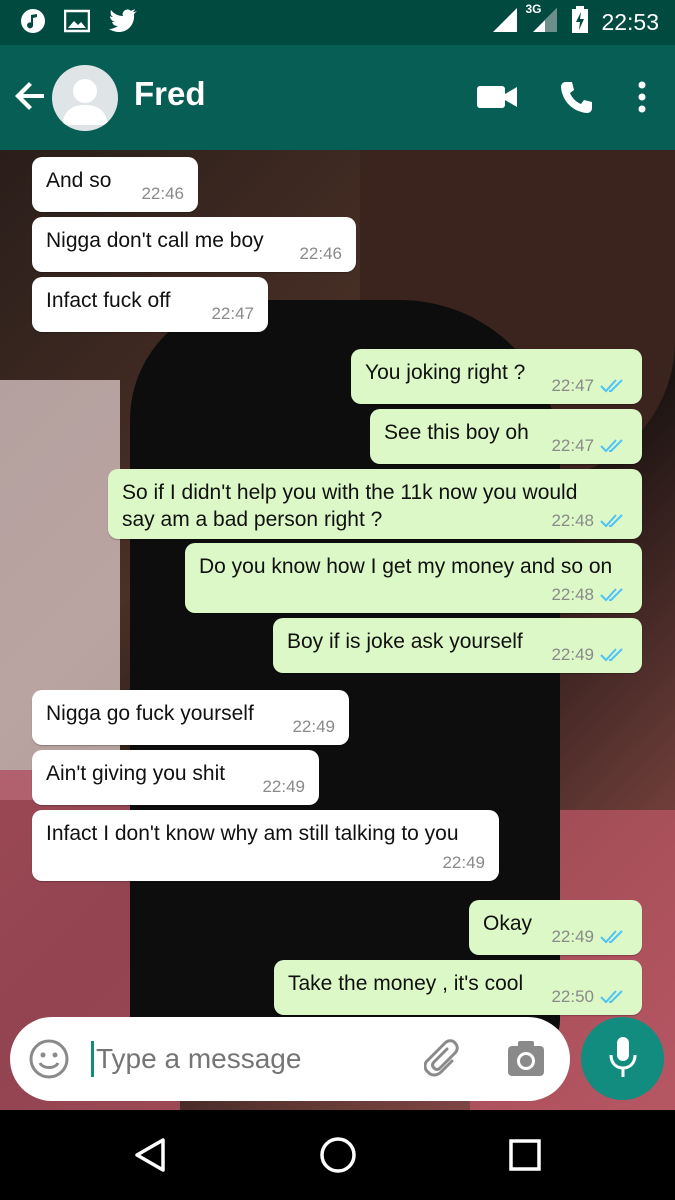 The image size is (675, 1200). I want to click on message-time: 22:50, so click(572, 996).